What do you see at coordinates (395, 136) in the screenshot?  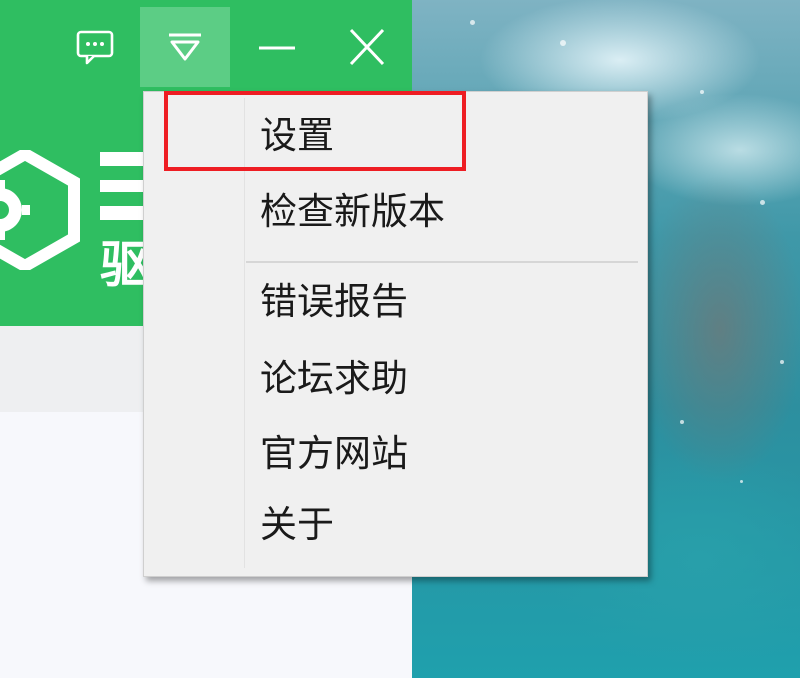 I see `menu-item-settings: 设置` at bounding box center [395, 136].